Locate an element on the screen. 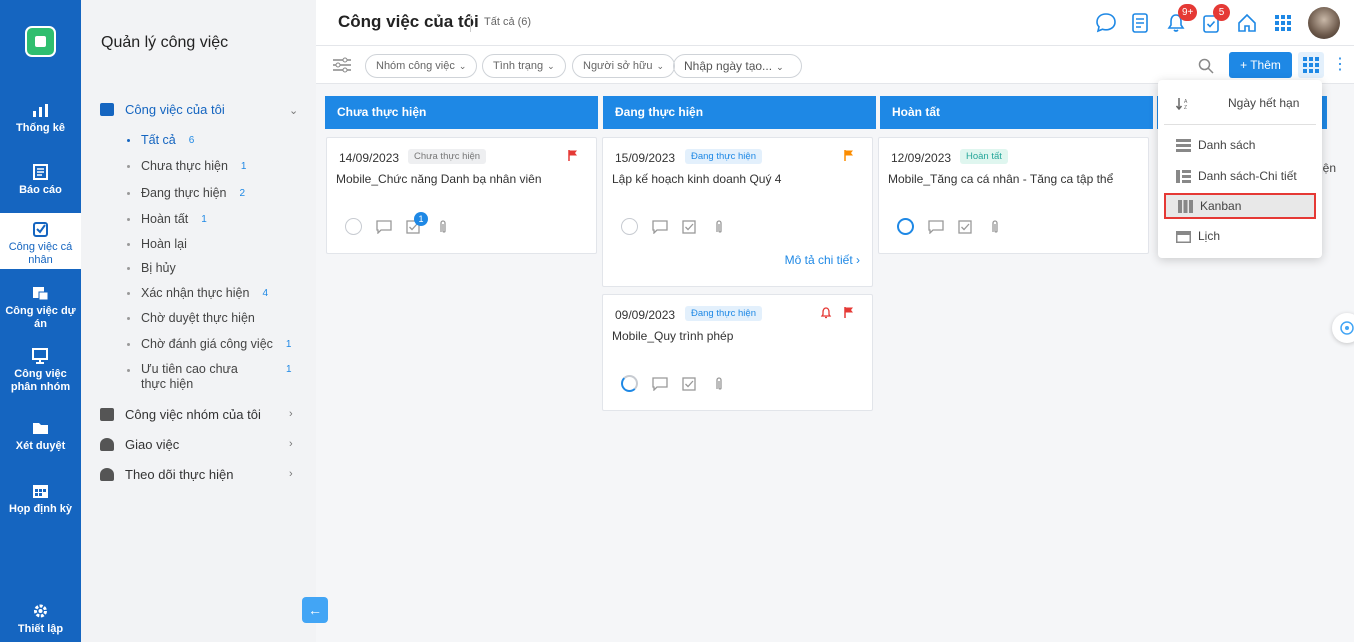 This screenshot has height=642, width=1354. progress-toggle is located at coordinates (629, 383).